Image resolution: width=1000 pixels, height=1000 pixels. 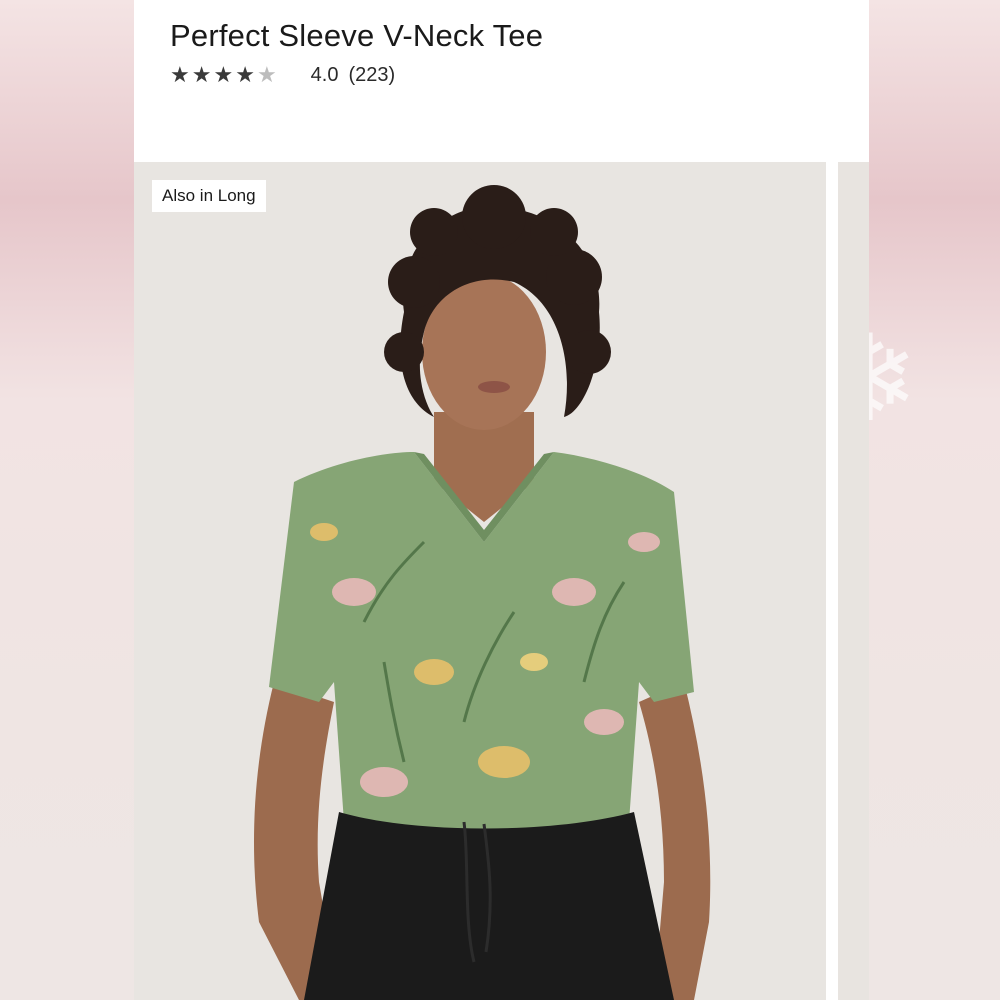 I want to click on rating-row: ★ ★ ★ ★ ★ 4.0 (223), so click(x=282, y=75).